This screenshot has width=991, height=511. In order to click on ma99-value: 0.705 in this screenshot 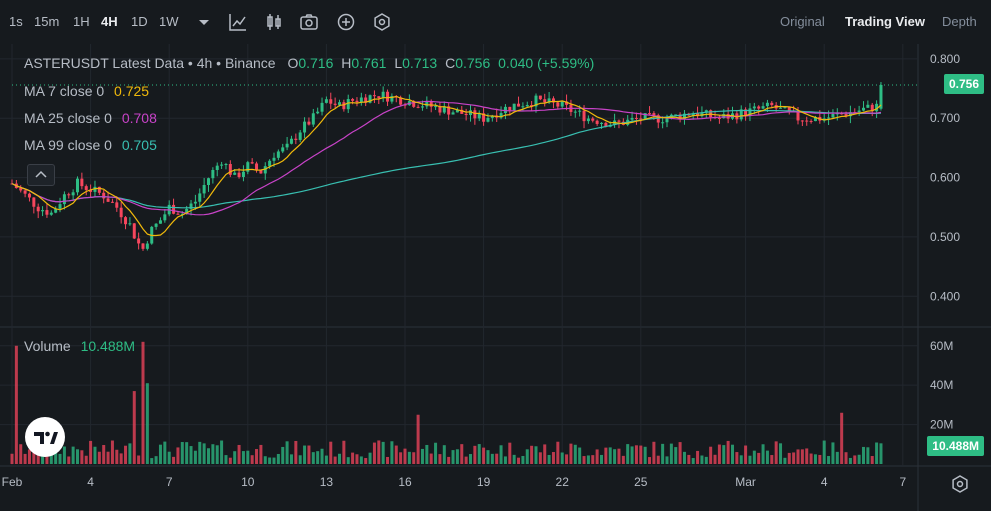, I will do `click(139, 145)`.